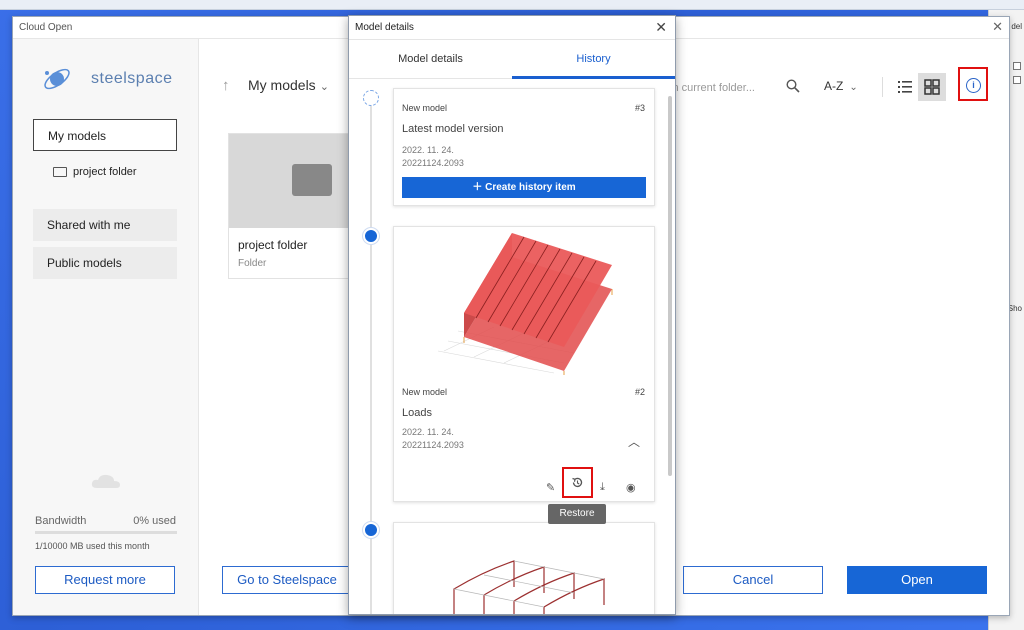  I want to click on sidebar-item-project-folder: project folder, so click(118, 172).